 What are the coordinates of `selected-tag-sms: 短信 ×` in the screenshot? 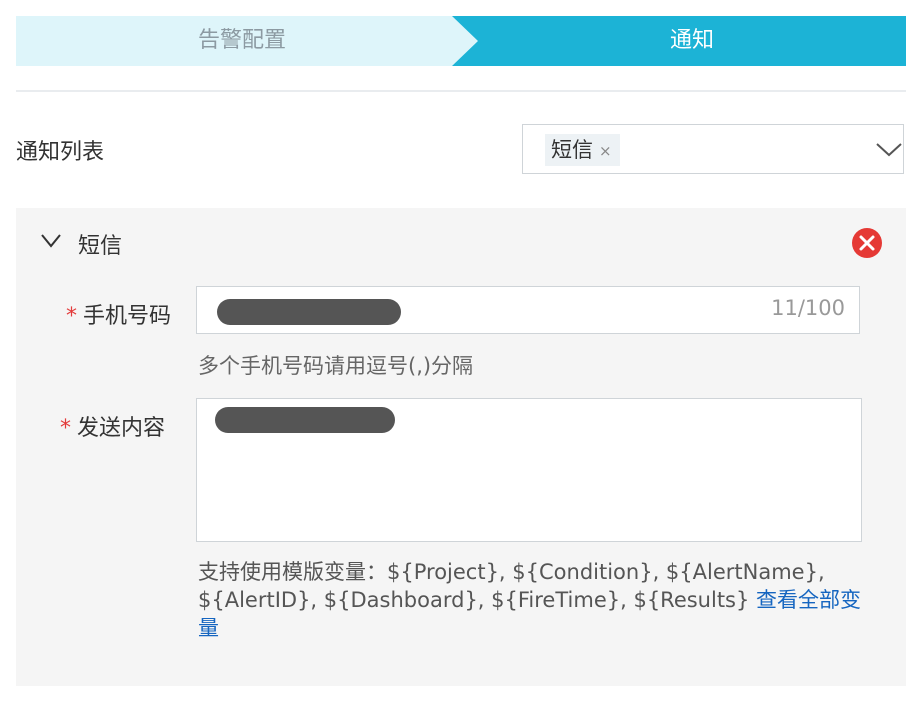 It's located at (582, 150).